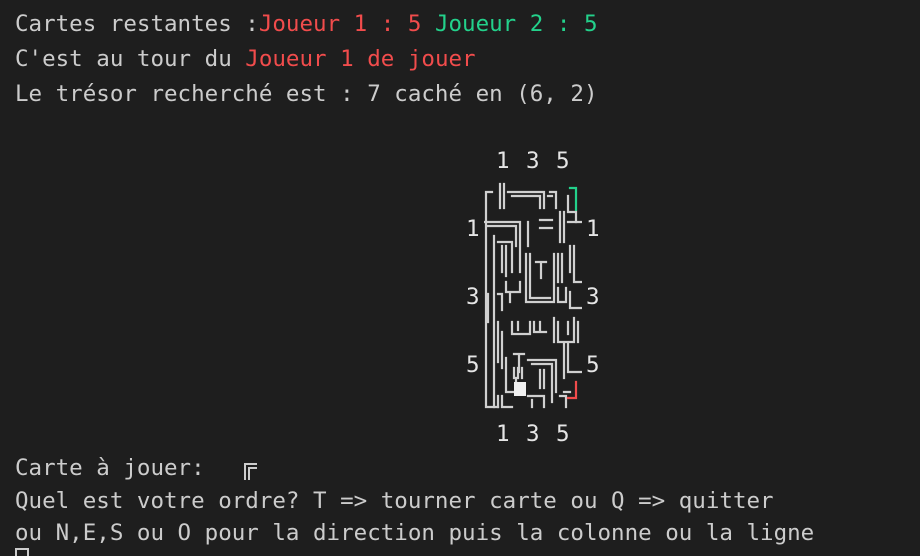  Describe the element at coordinates (593, 365) in the screenshot. I see `row-label-right-5: 5` at that location.